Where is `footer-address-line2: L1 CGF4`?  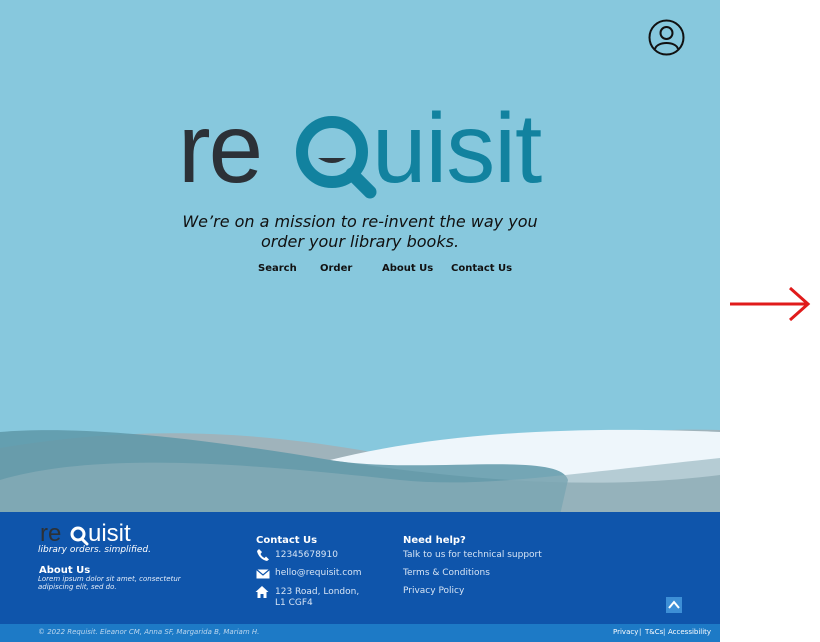
footer-address-line2: L1 CGF4 is located at coordinates (294, 603).